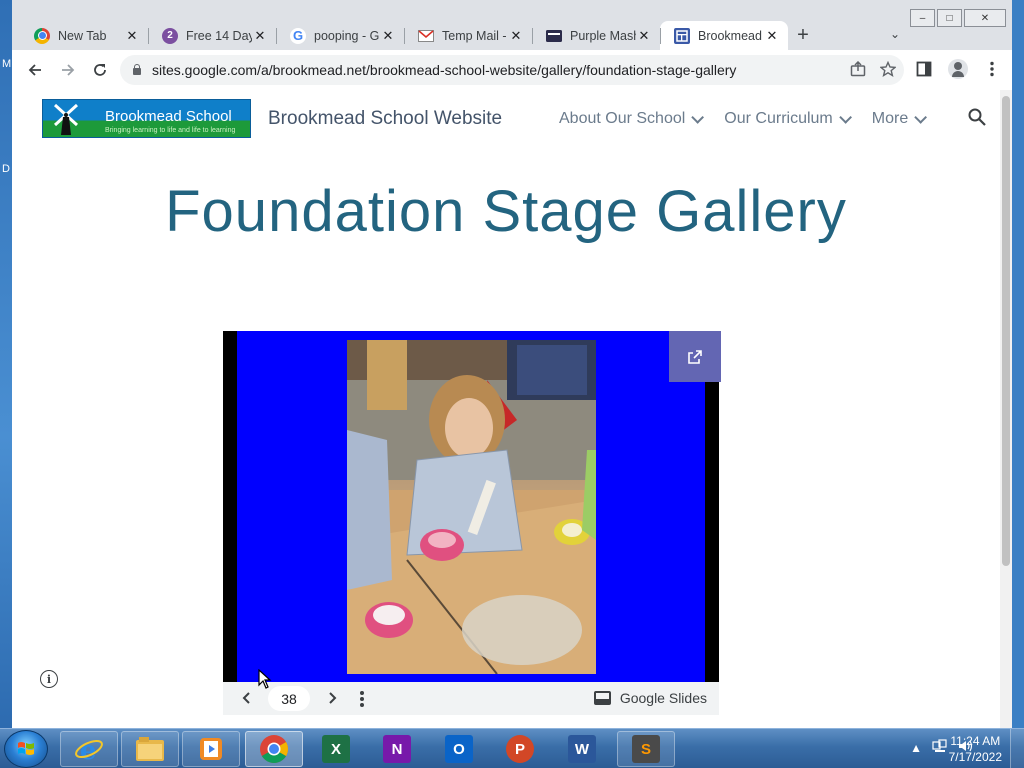  What do you see at coordinates (289, 698) in the screenshot?
I see `slide-number: 38` at bounding box center [289, 698].